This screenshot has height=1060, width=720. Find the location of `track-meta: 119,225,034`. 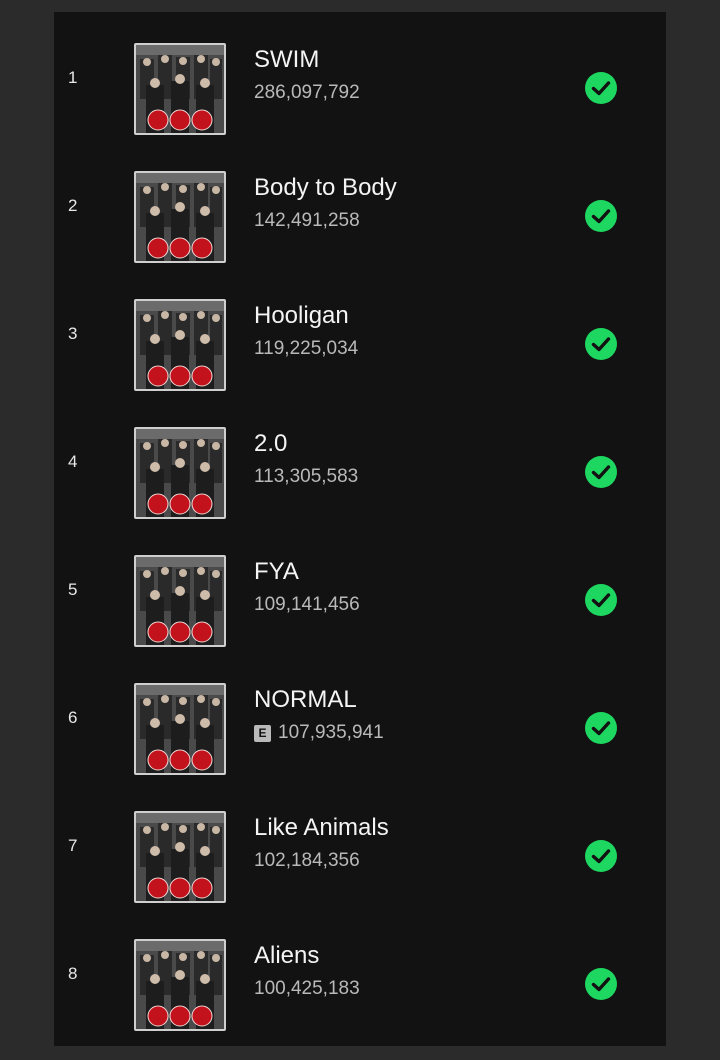

track-meta: 119,225,034 is located at coordinates (306, 349).